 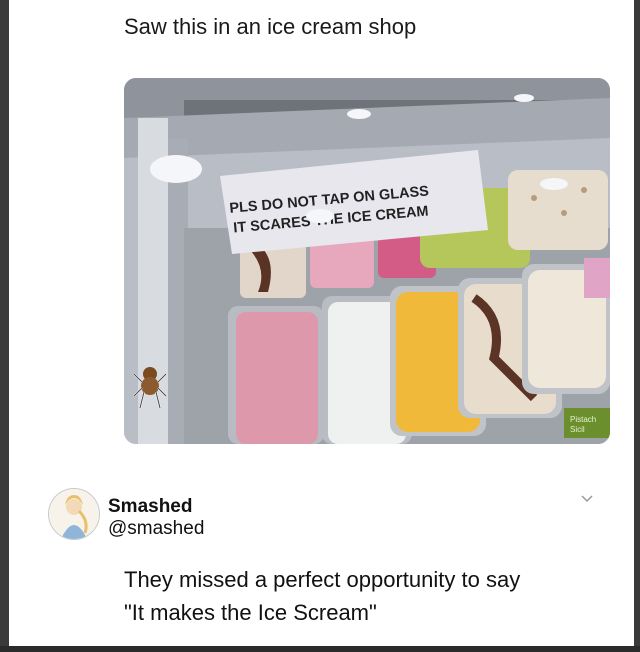 What do you see at coordinates (150, 507) in the screenshot?
I see `reply-author-name: Smashed` at bounding box center [150, 507].